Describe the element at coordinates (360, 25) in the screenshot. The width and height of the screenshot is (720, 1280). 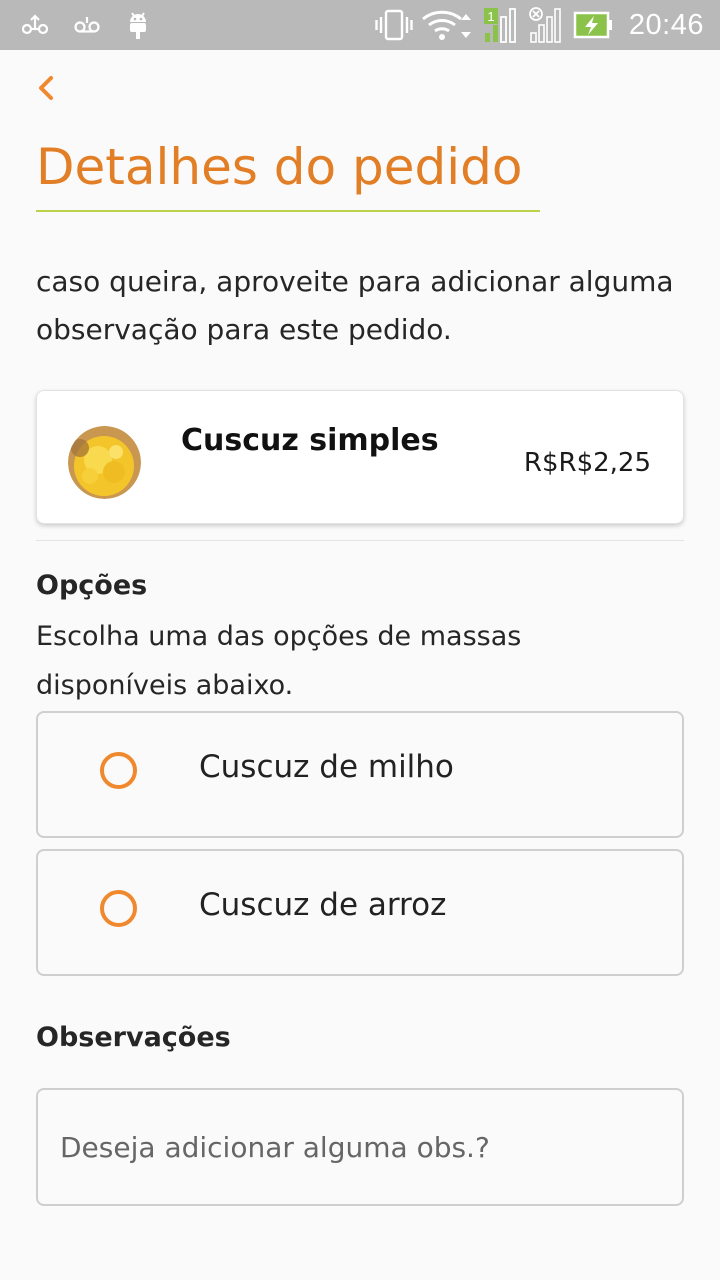
I see `status-bar: 1 20:46` at that location.